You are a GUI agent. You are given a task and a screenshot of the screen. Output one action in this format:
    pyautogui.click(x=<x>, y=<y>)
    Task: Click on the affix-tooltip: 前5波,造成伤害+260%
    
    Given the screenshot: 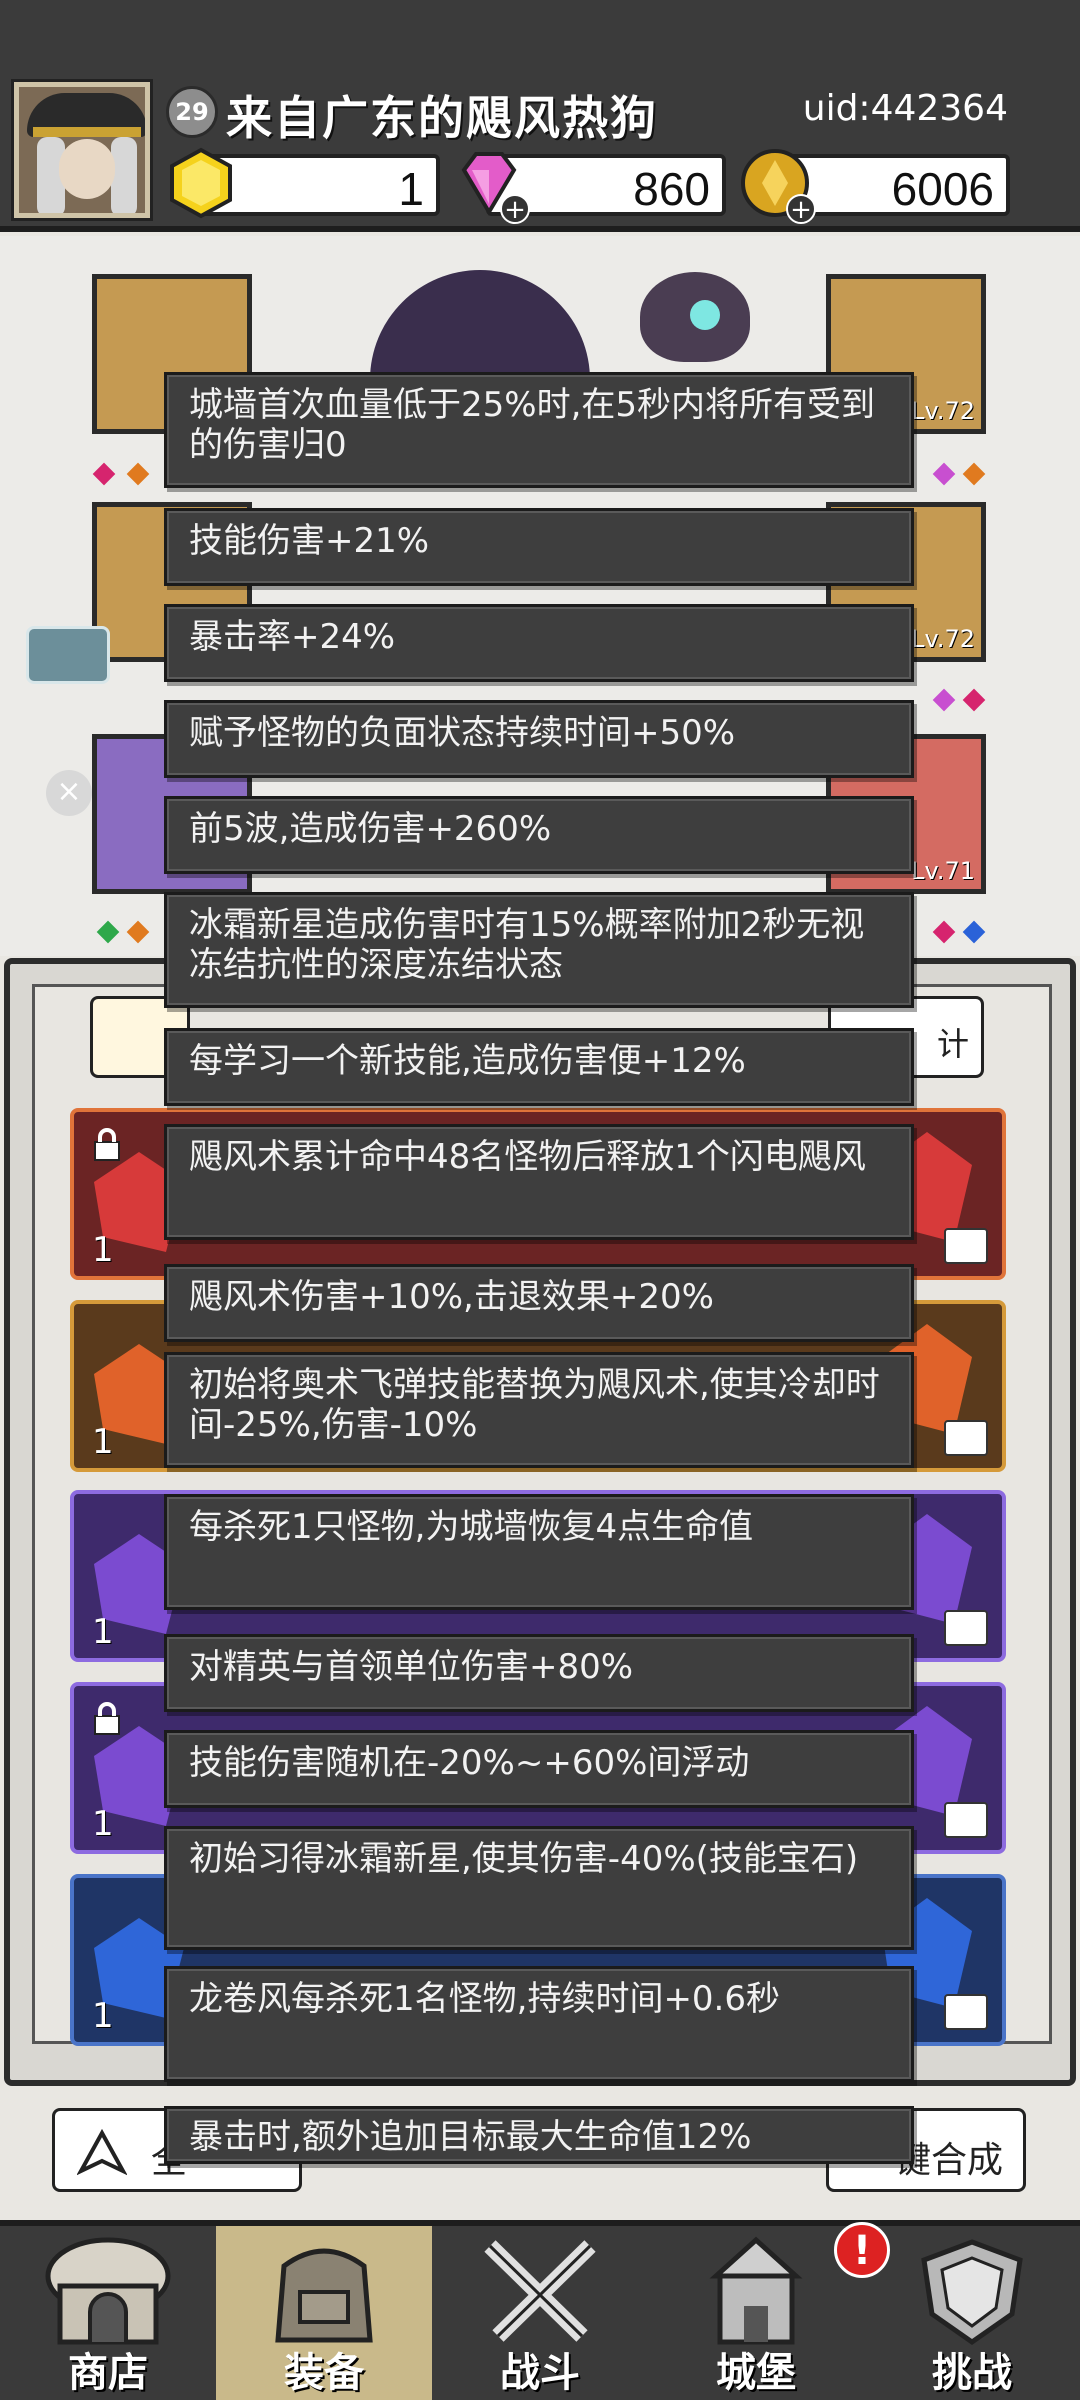 What is the action you would take?
    pyautogui.click(x=539, y=835)
    